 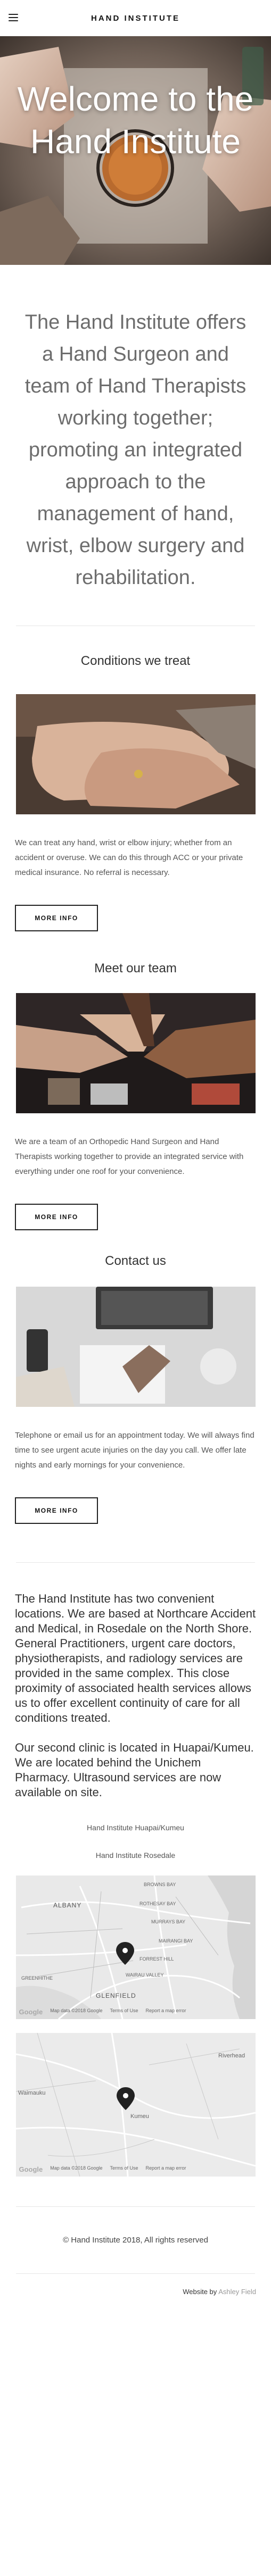 I want to click on location-label-huapai: Hand Institute Huapai/Kumeu, so click(x=135, y=1828).